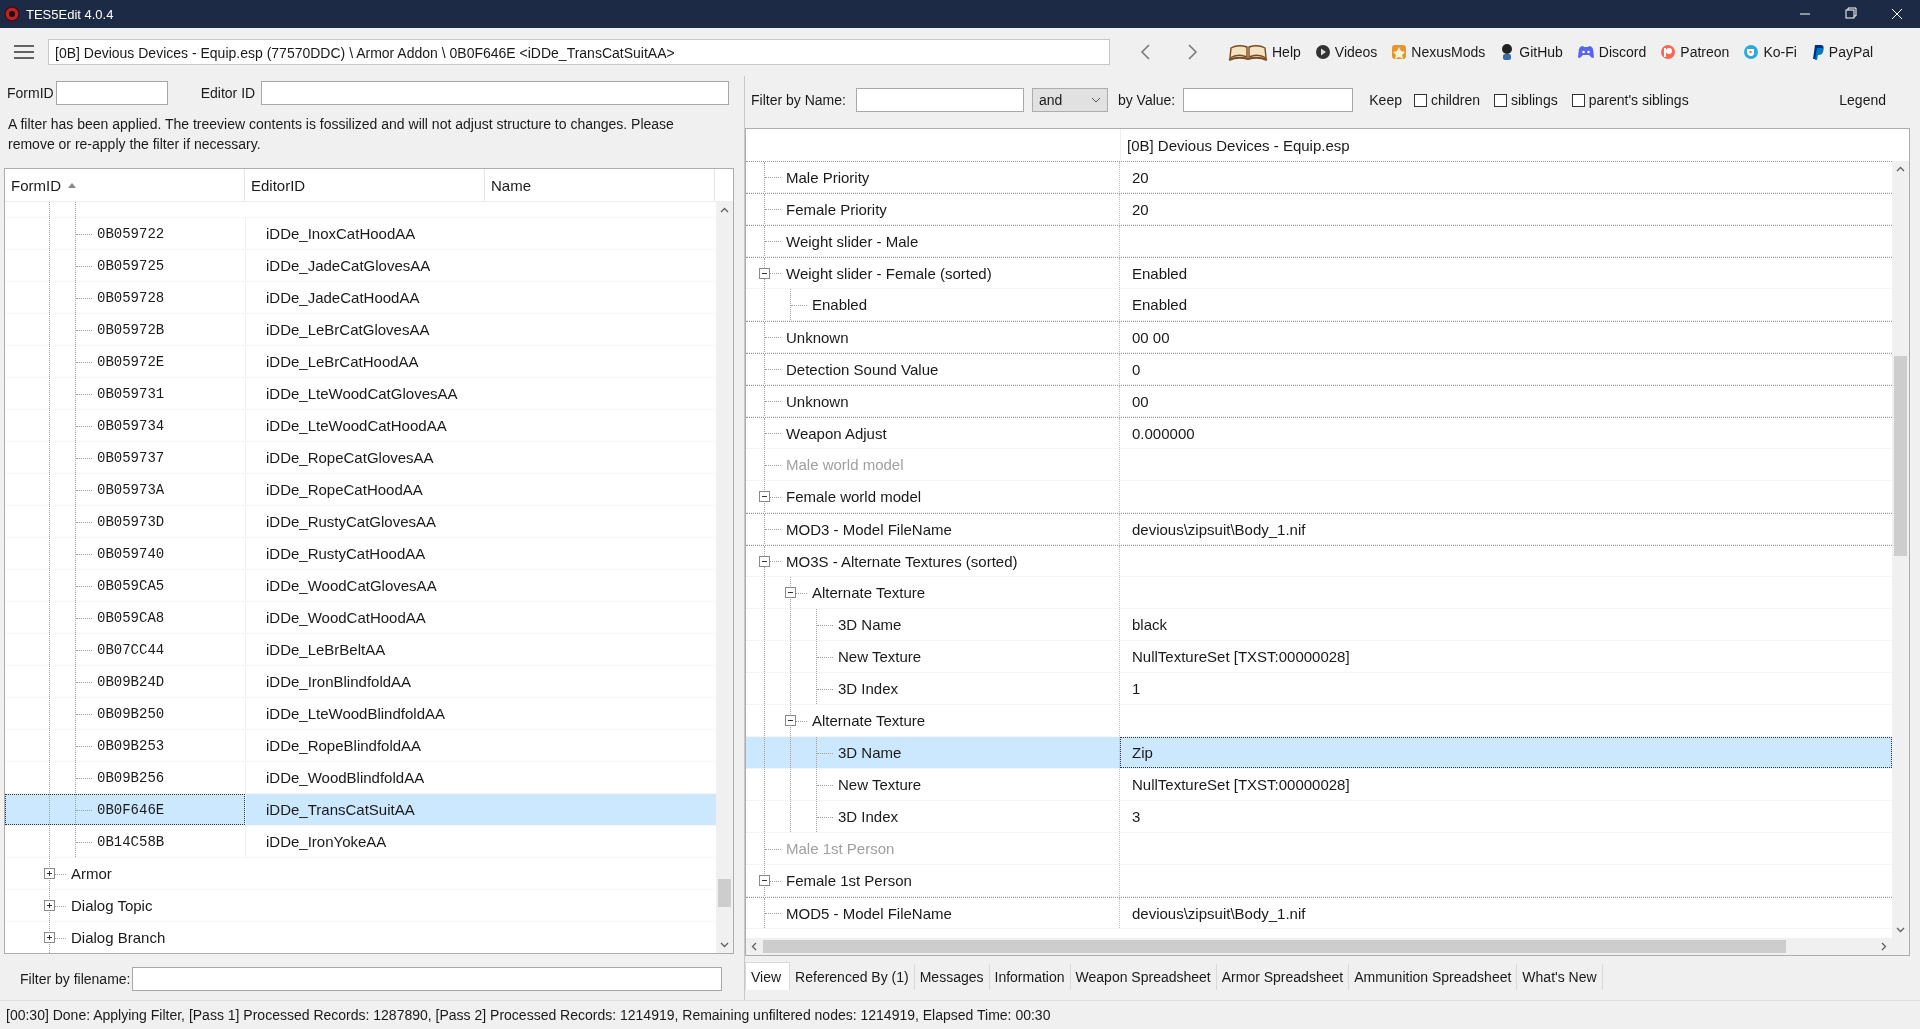  What do you see at coordinates (1319, 337) in the screenshot?
I see `tree-row: Unknown 00 00` at bounding box center [1319, 337].